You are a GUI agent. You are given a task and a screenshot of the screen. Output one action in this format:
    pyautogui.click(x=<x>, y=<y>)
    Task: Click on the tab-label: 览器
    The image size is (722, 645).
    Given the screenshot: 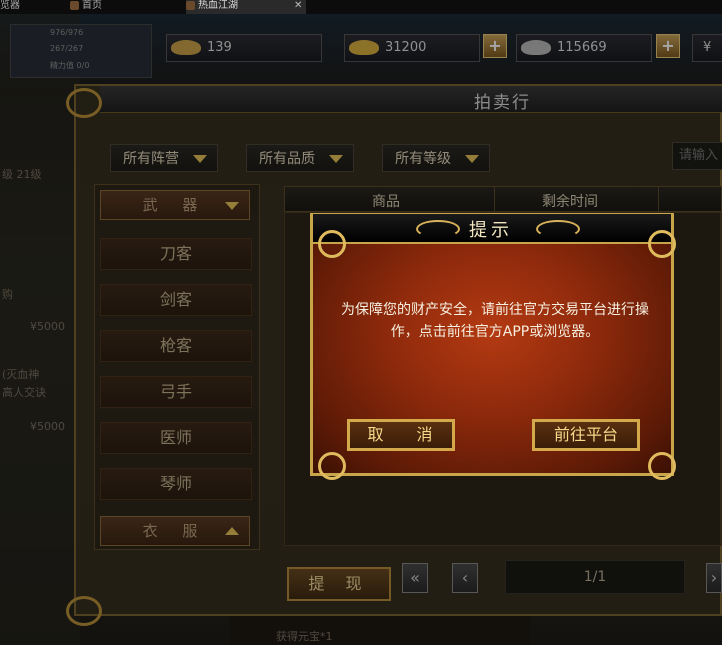 What is the action you would take?
    pyautogui.click(x=10, y=5)
    